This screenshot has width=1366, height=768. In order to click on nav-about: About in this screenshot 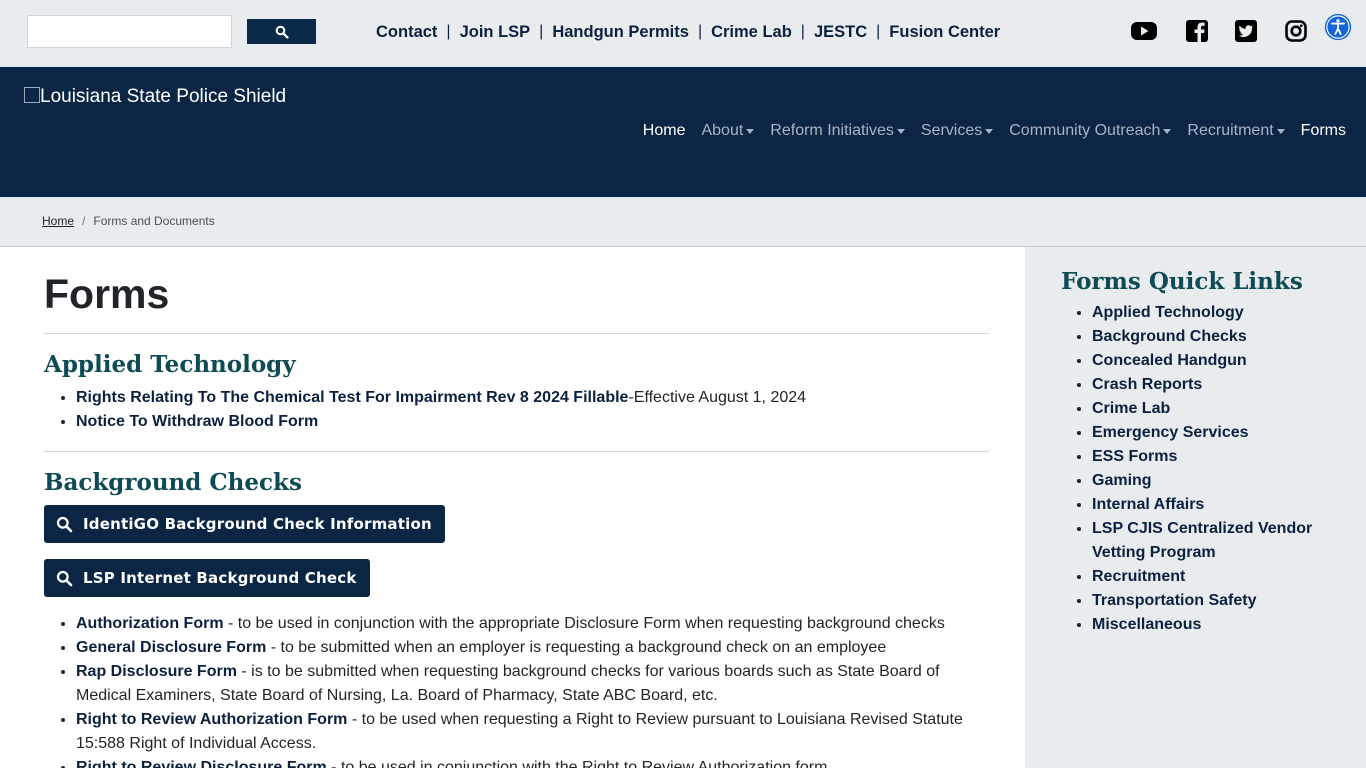, I will do `click(728, 131)`.